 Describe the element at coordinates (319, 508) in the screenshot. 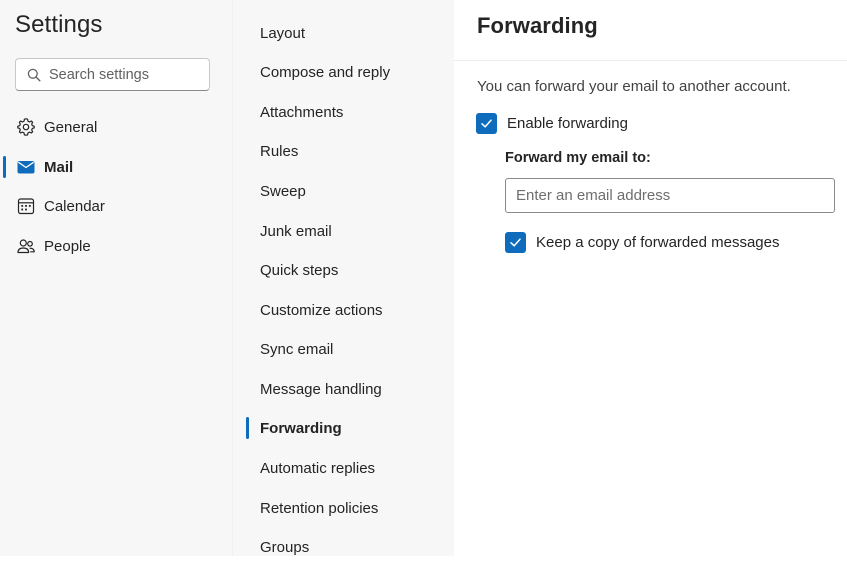

I see `nav-retention-policies: Retention policies` at that location.